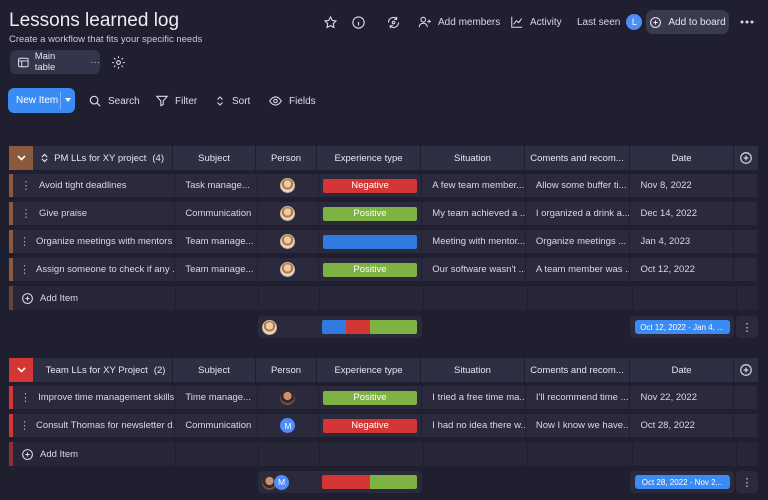  I want to click on experience-cell, so click(371, 241).